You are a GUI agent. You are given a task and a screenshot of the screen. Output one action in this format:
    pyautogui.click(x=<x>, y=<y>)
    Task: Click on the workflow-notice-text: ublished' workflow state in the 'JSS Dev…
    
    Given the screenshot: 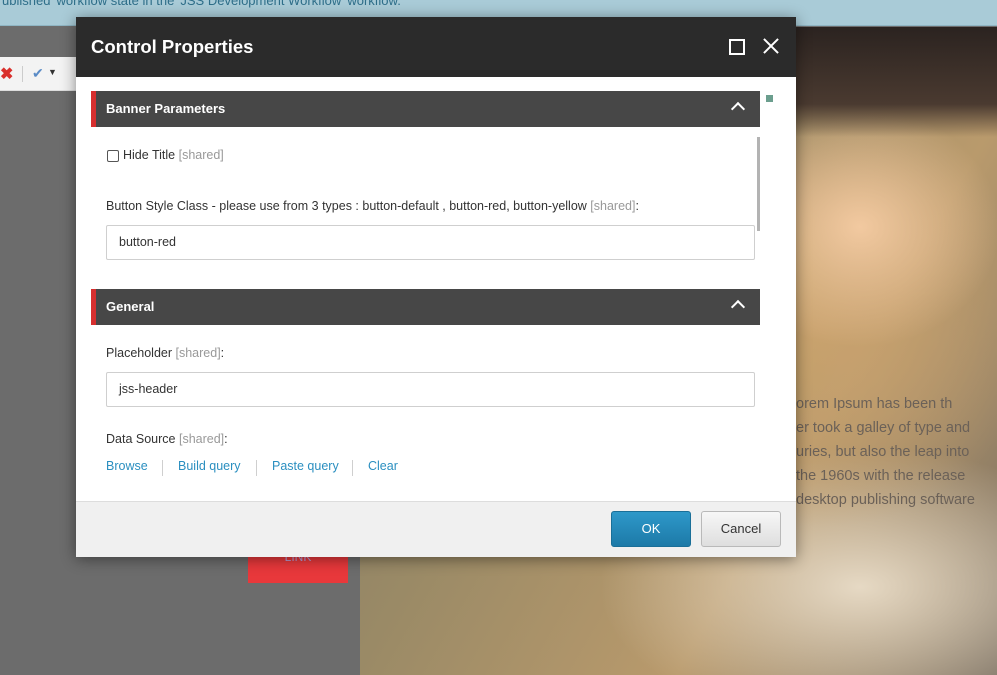 What is the action you would take?
    pyautogui.click(x=201, y=4)
    